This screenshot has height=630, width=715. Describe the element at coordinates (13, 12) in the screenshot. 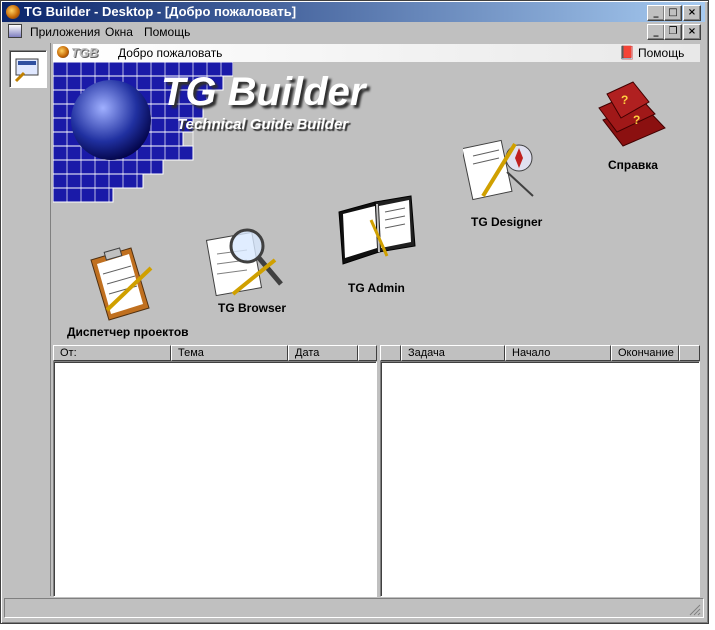

I see `app-icon` at that location.